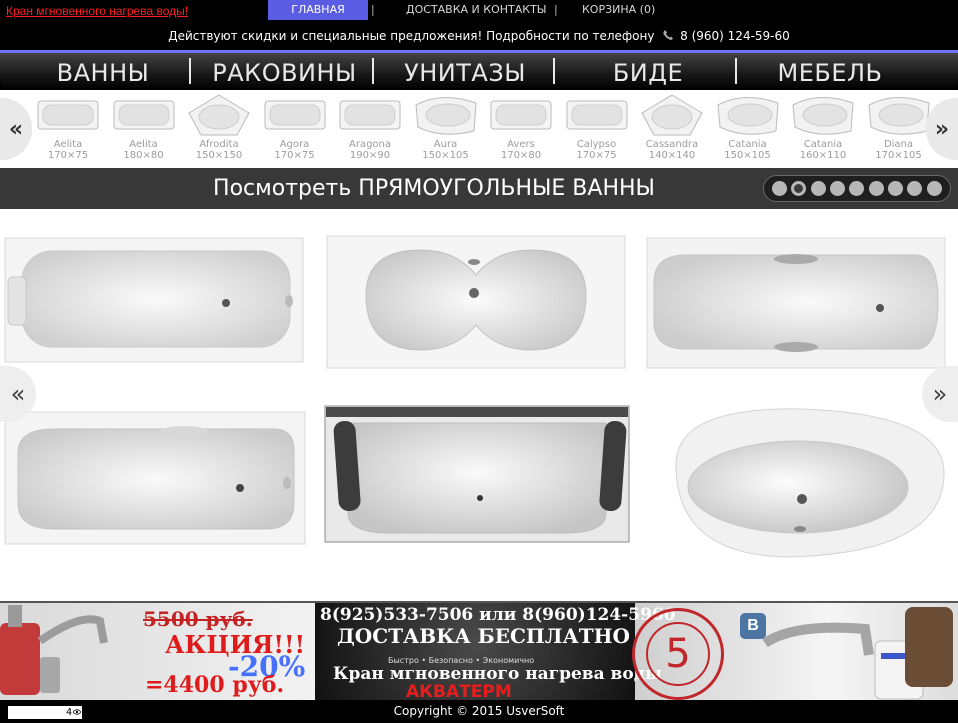 This screenshot has height=723, width=958. Describe the element at coordinates (521, 144) in the screenshot. I see `thumb-name: Avers` at that location.